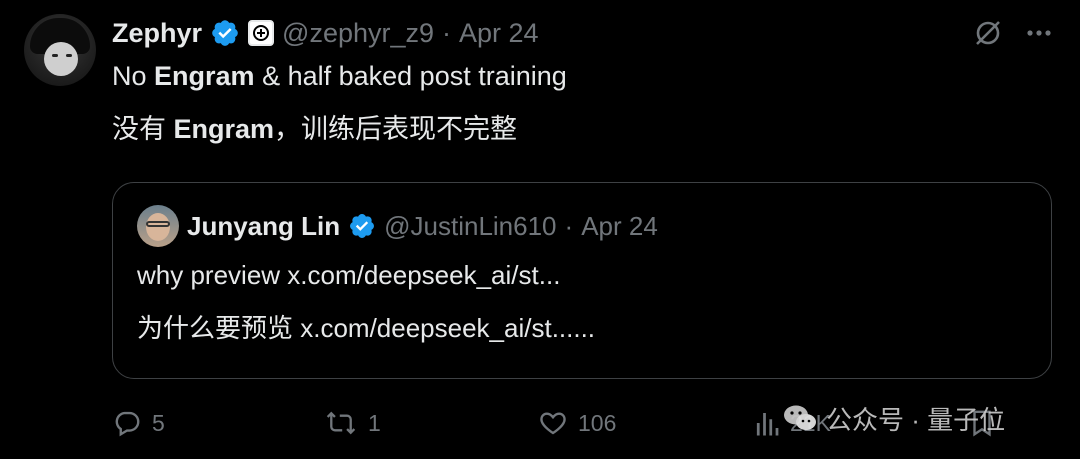 The height and width of the screenshot is (459, 1080). Describe the element at coordinates (157, 33) in the screenshot. I see `author-name: Zephyr` at that location.